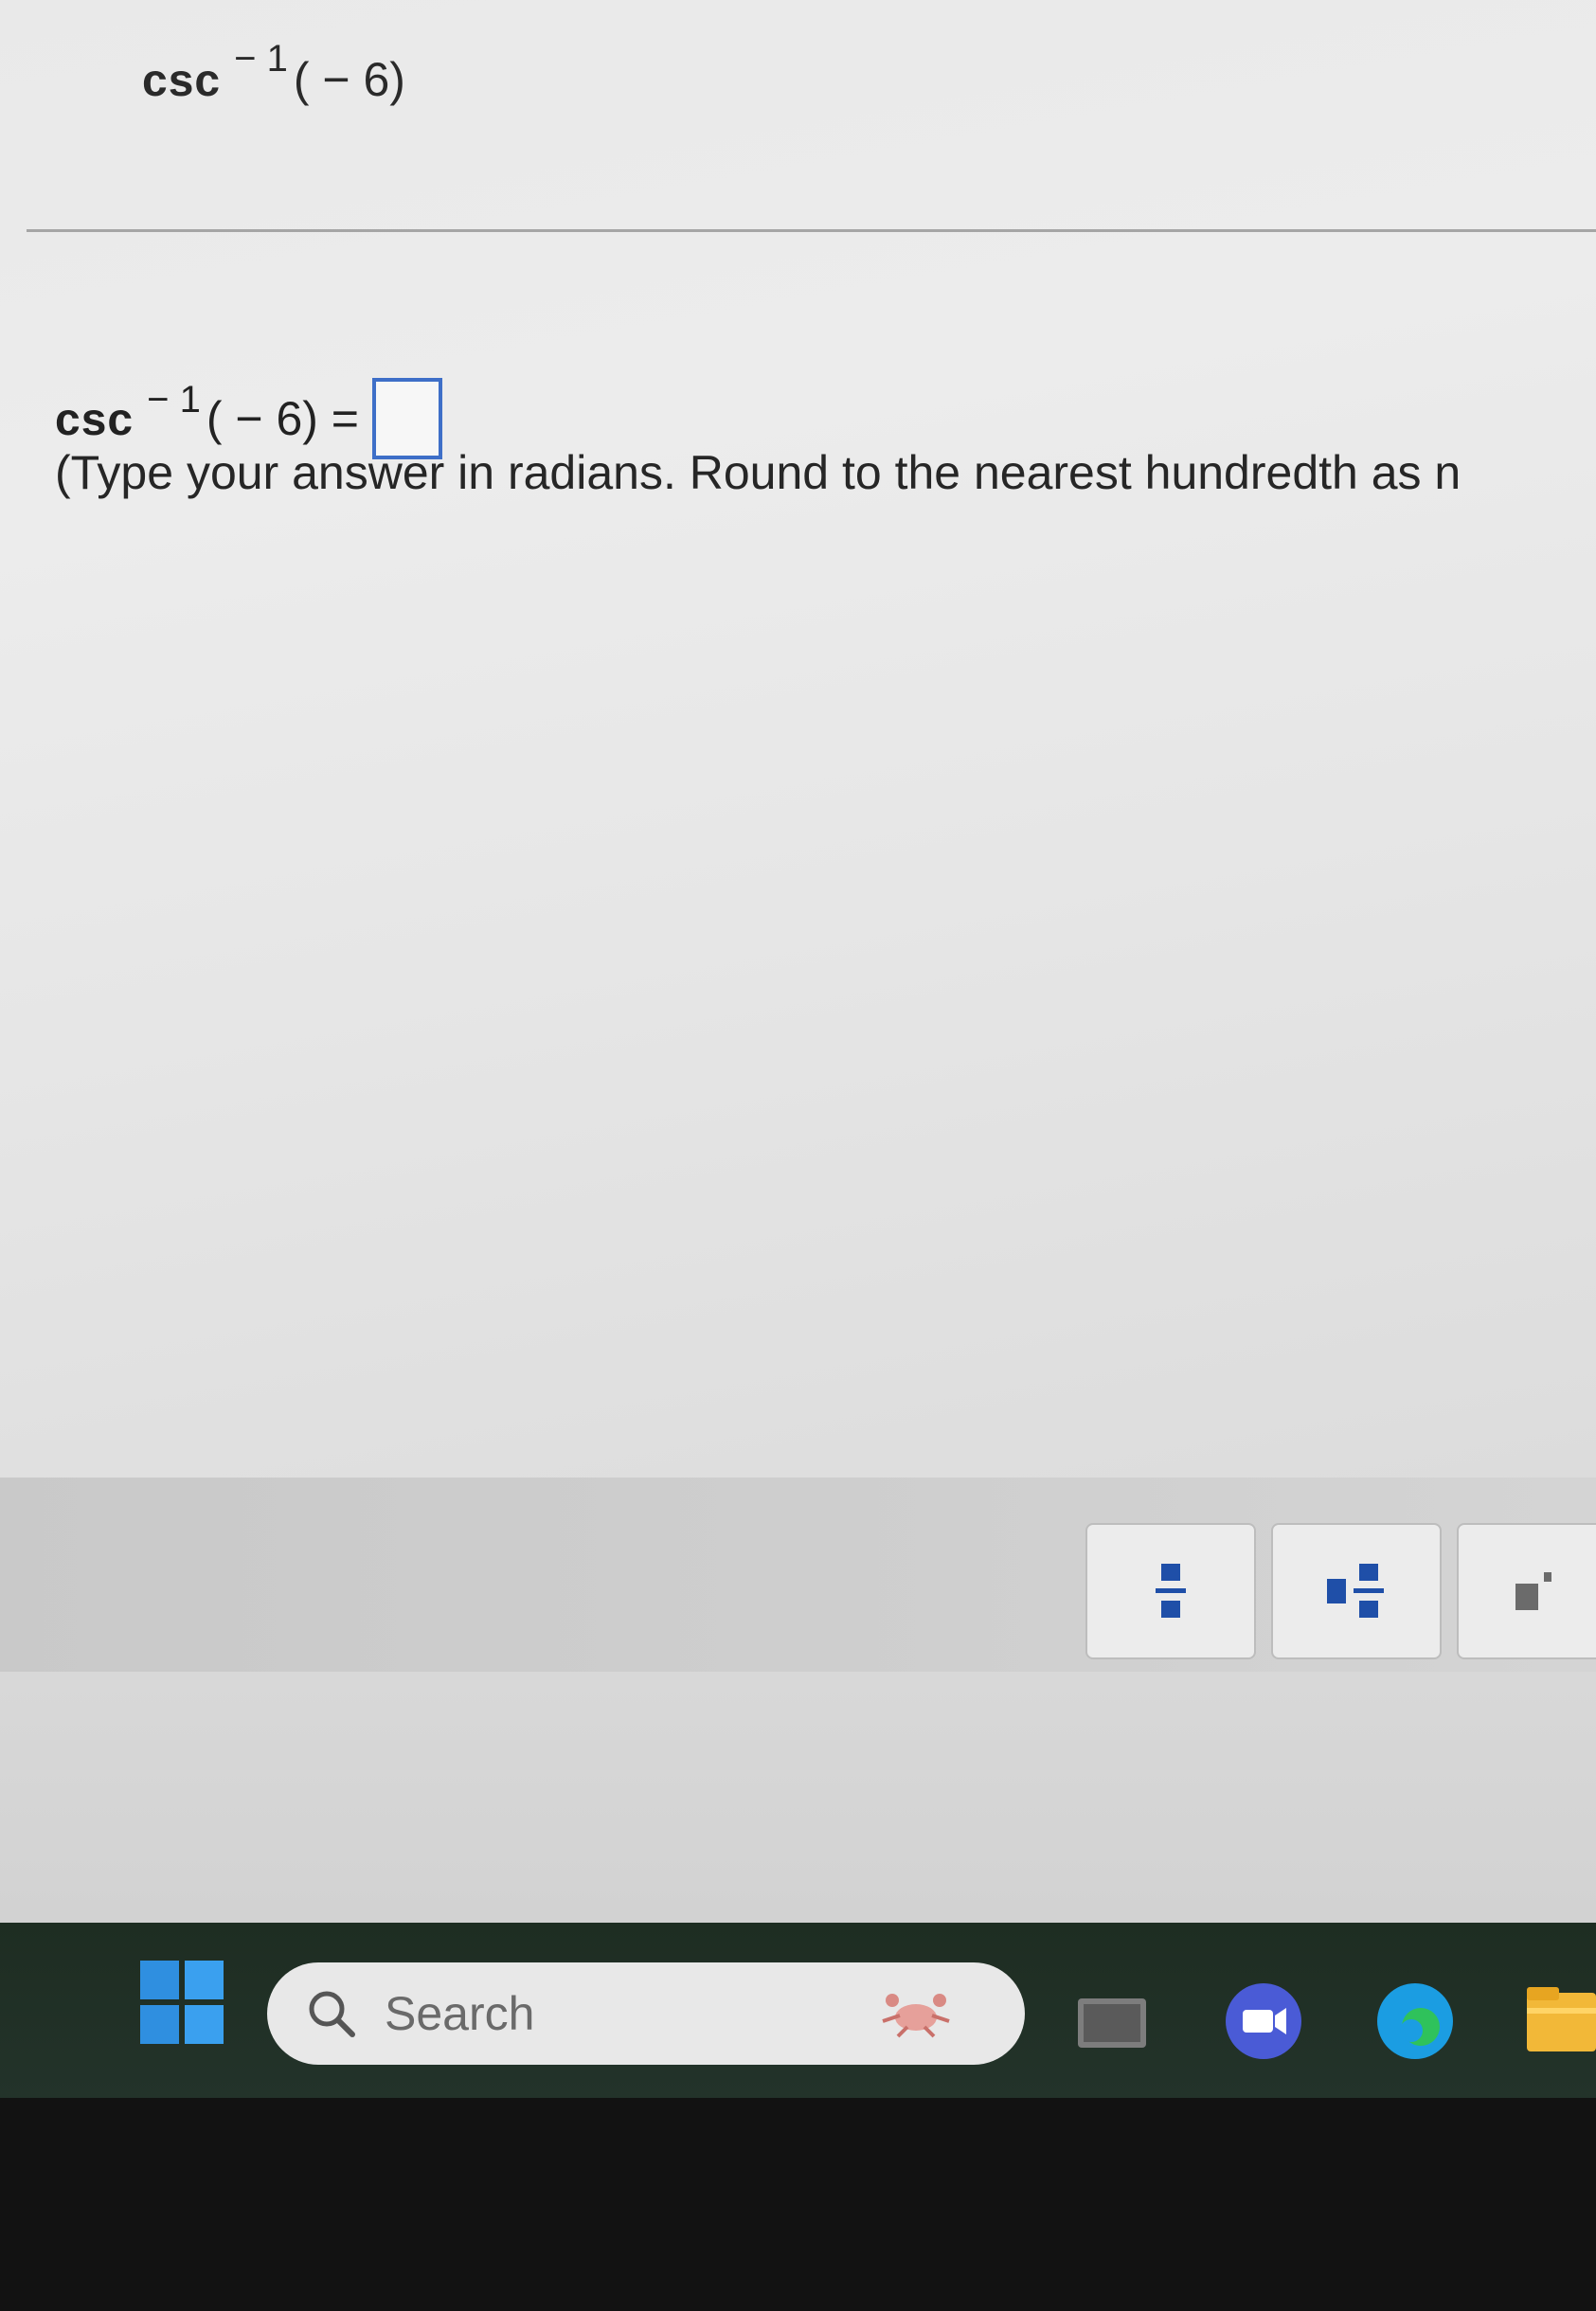  Describe the element at coordinates (349, 79) in the screenshot. I see `question-argument: ( − 6)` at that location.